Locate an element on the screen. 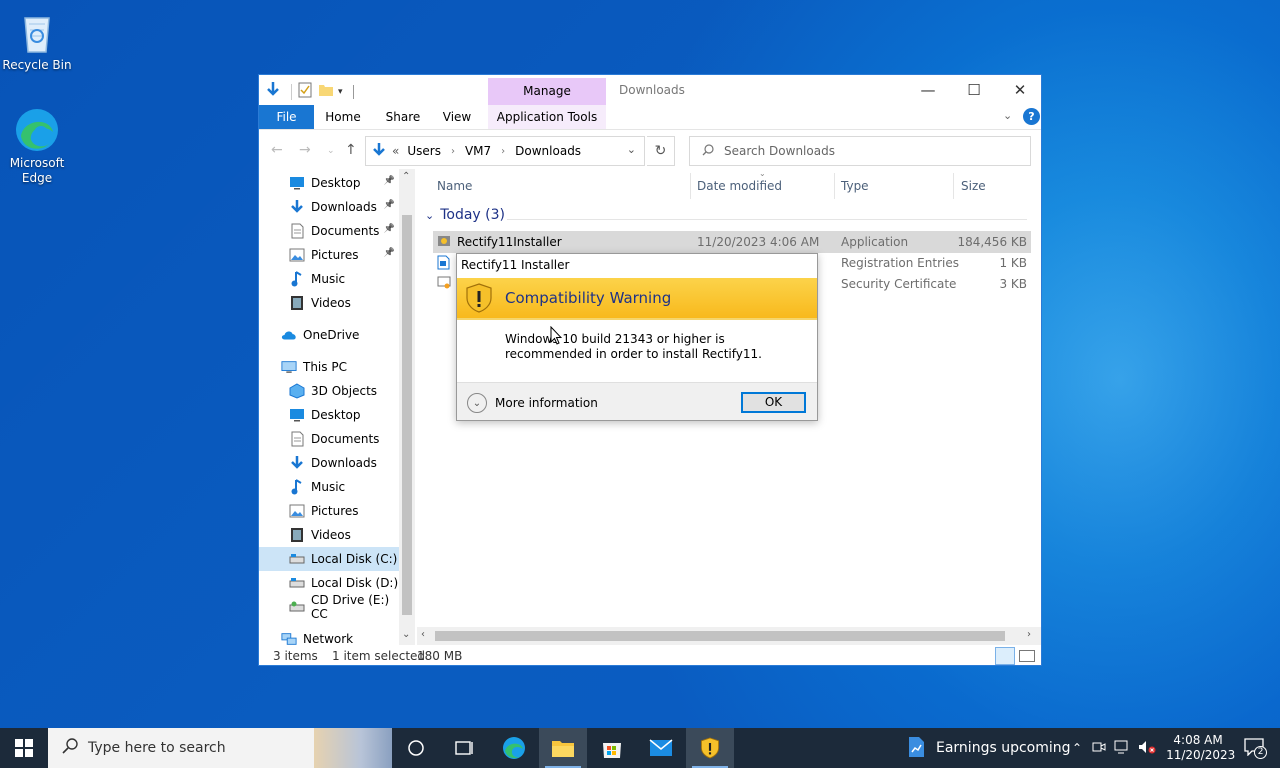 The height and width of the screenshot is (768, 1280). file-explorer-taskbar-icon is located at coordinates (563, 748).